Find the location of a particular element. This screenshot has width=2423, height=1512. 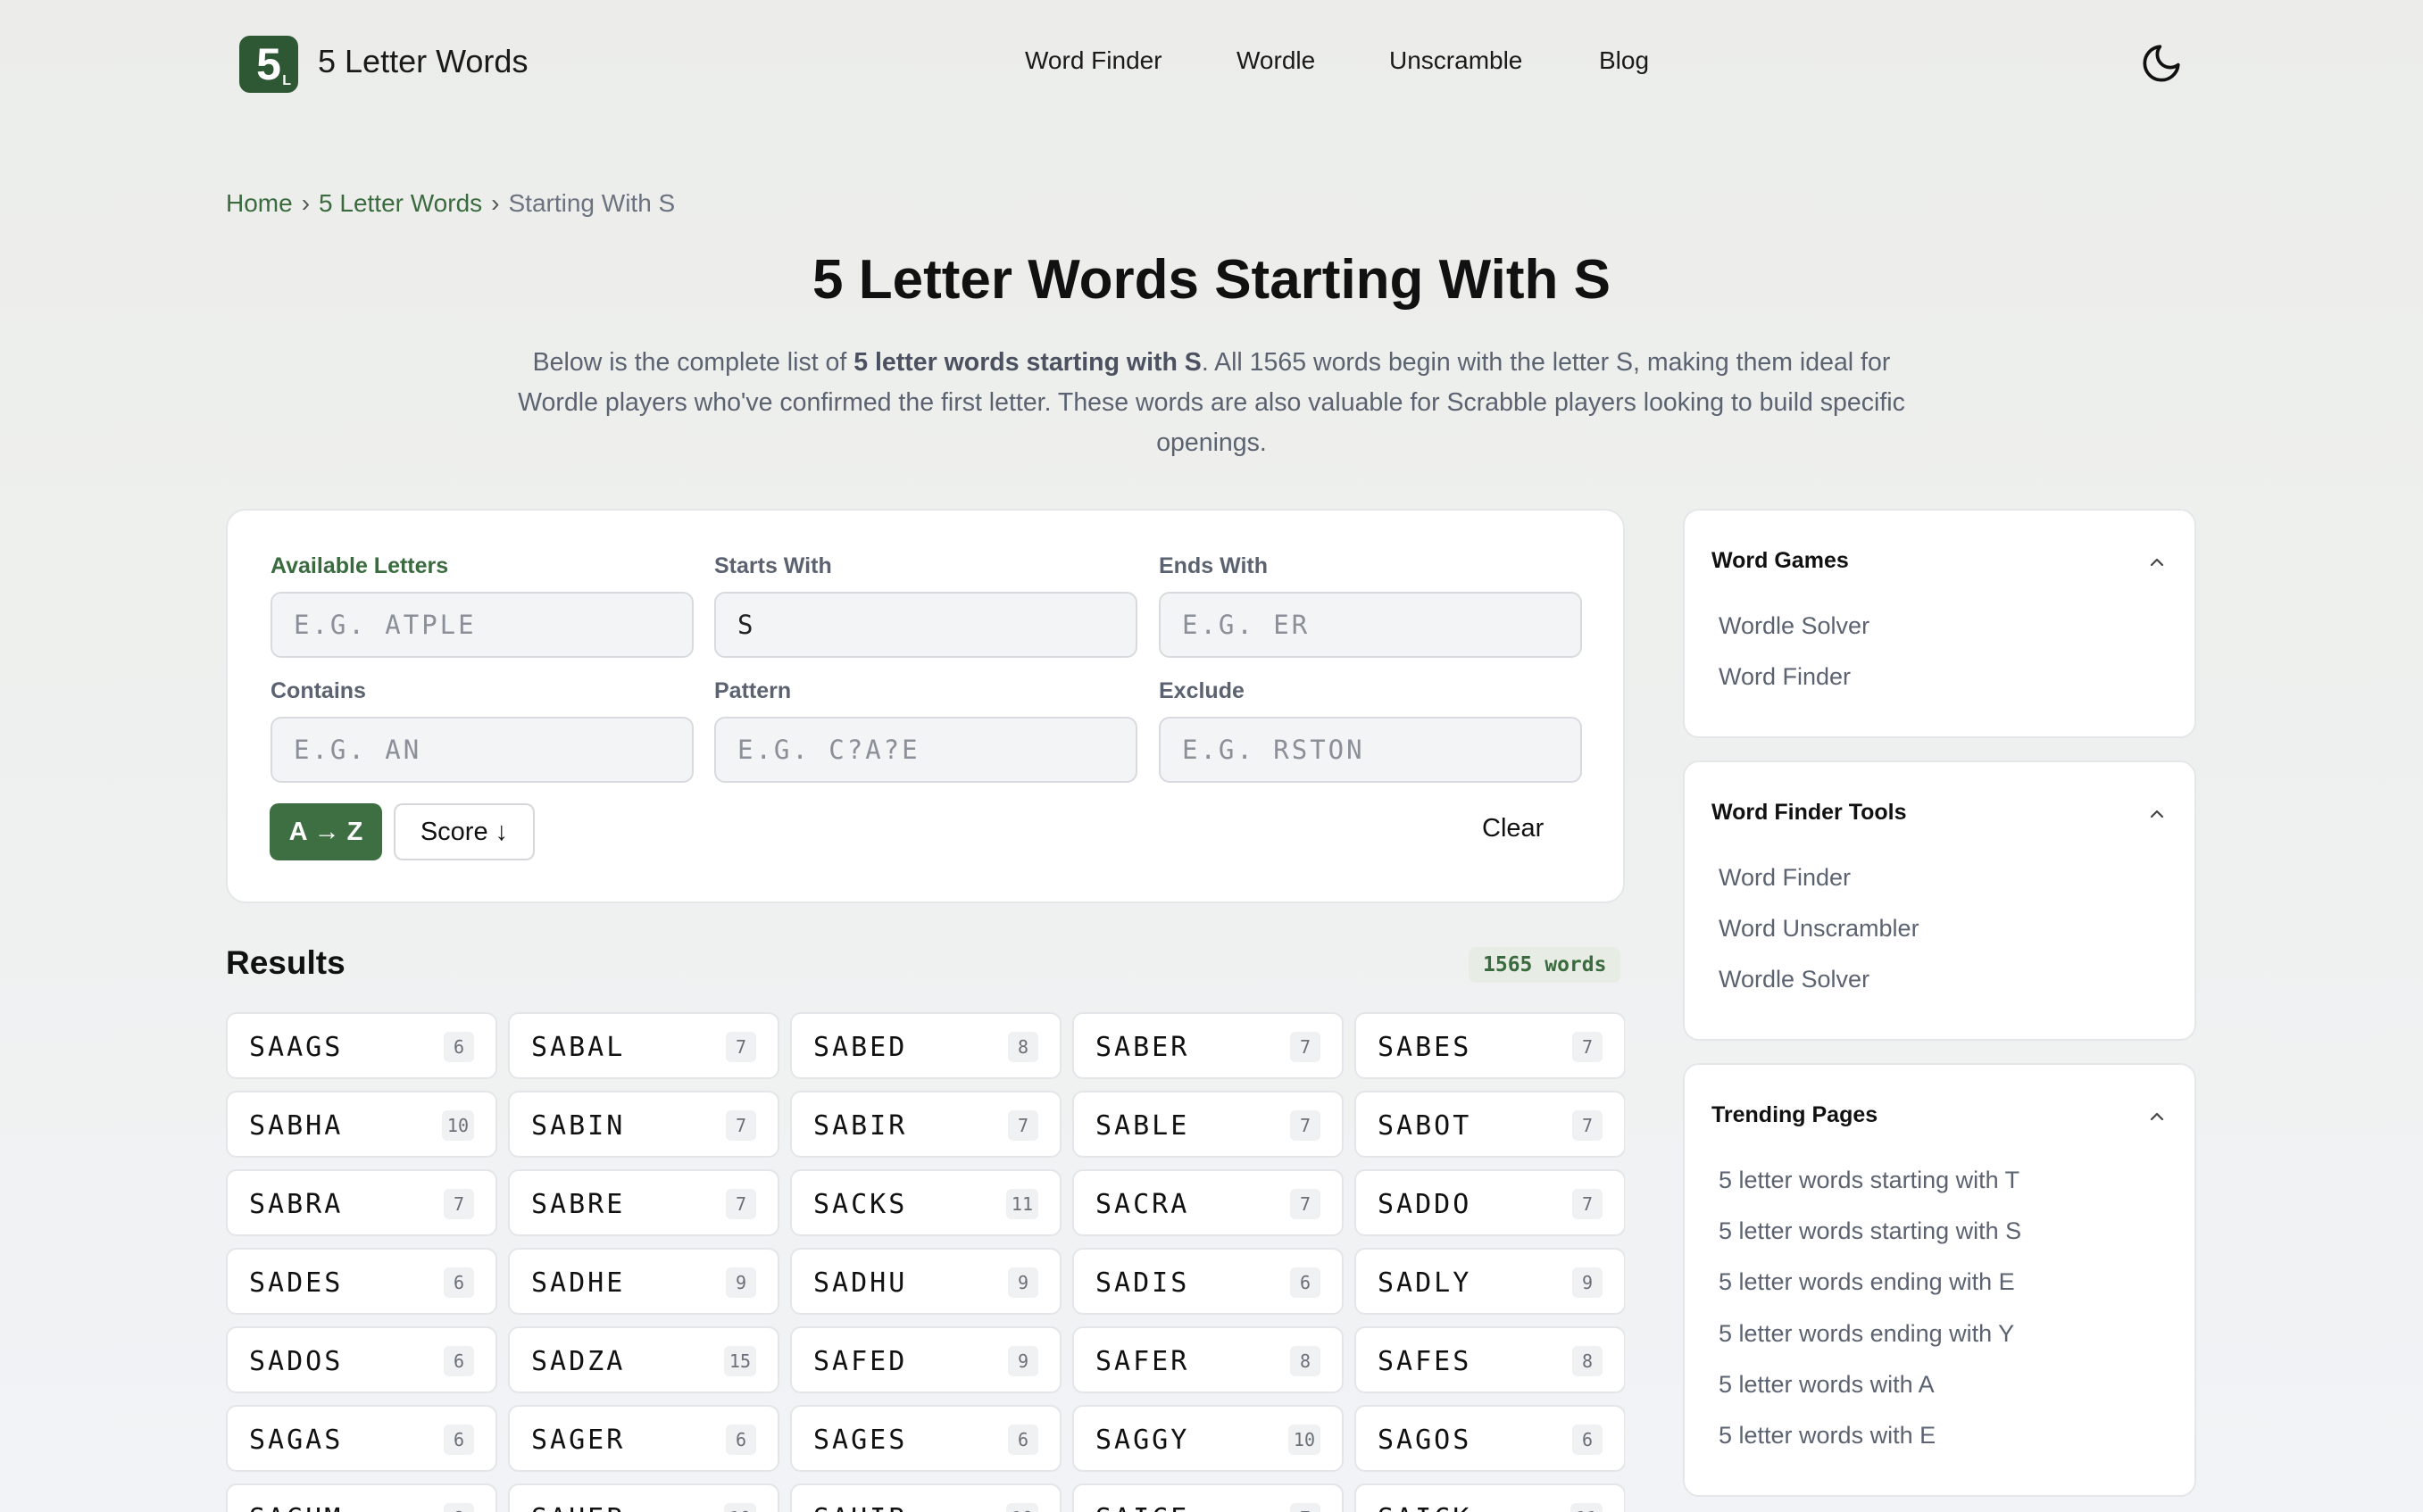

word-text: SABHA is located at coordinates (296, 1126).